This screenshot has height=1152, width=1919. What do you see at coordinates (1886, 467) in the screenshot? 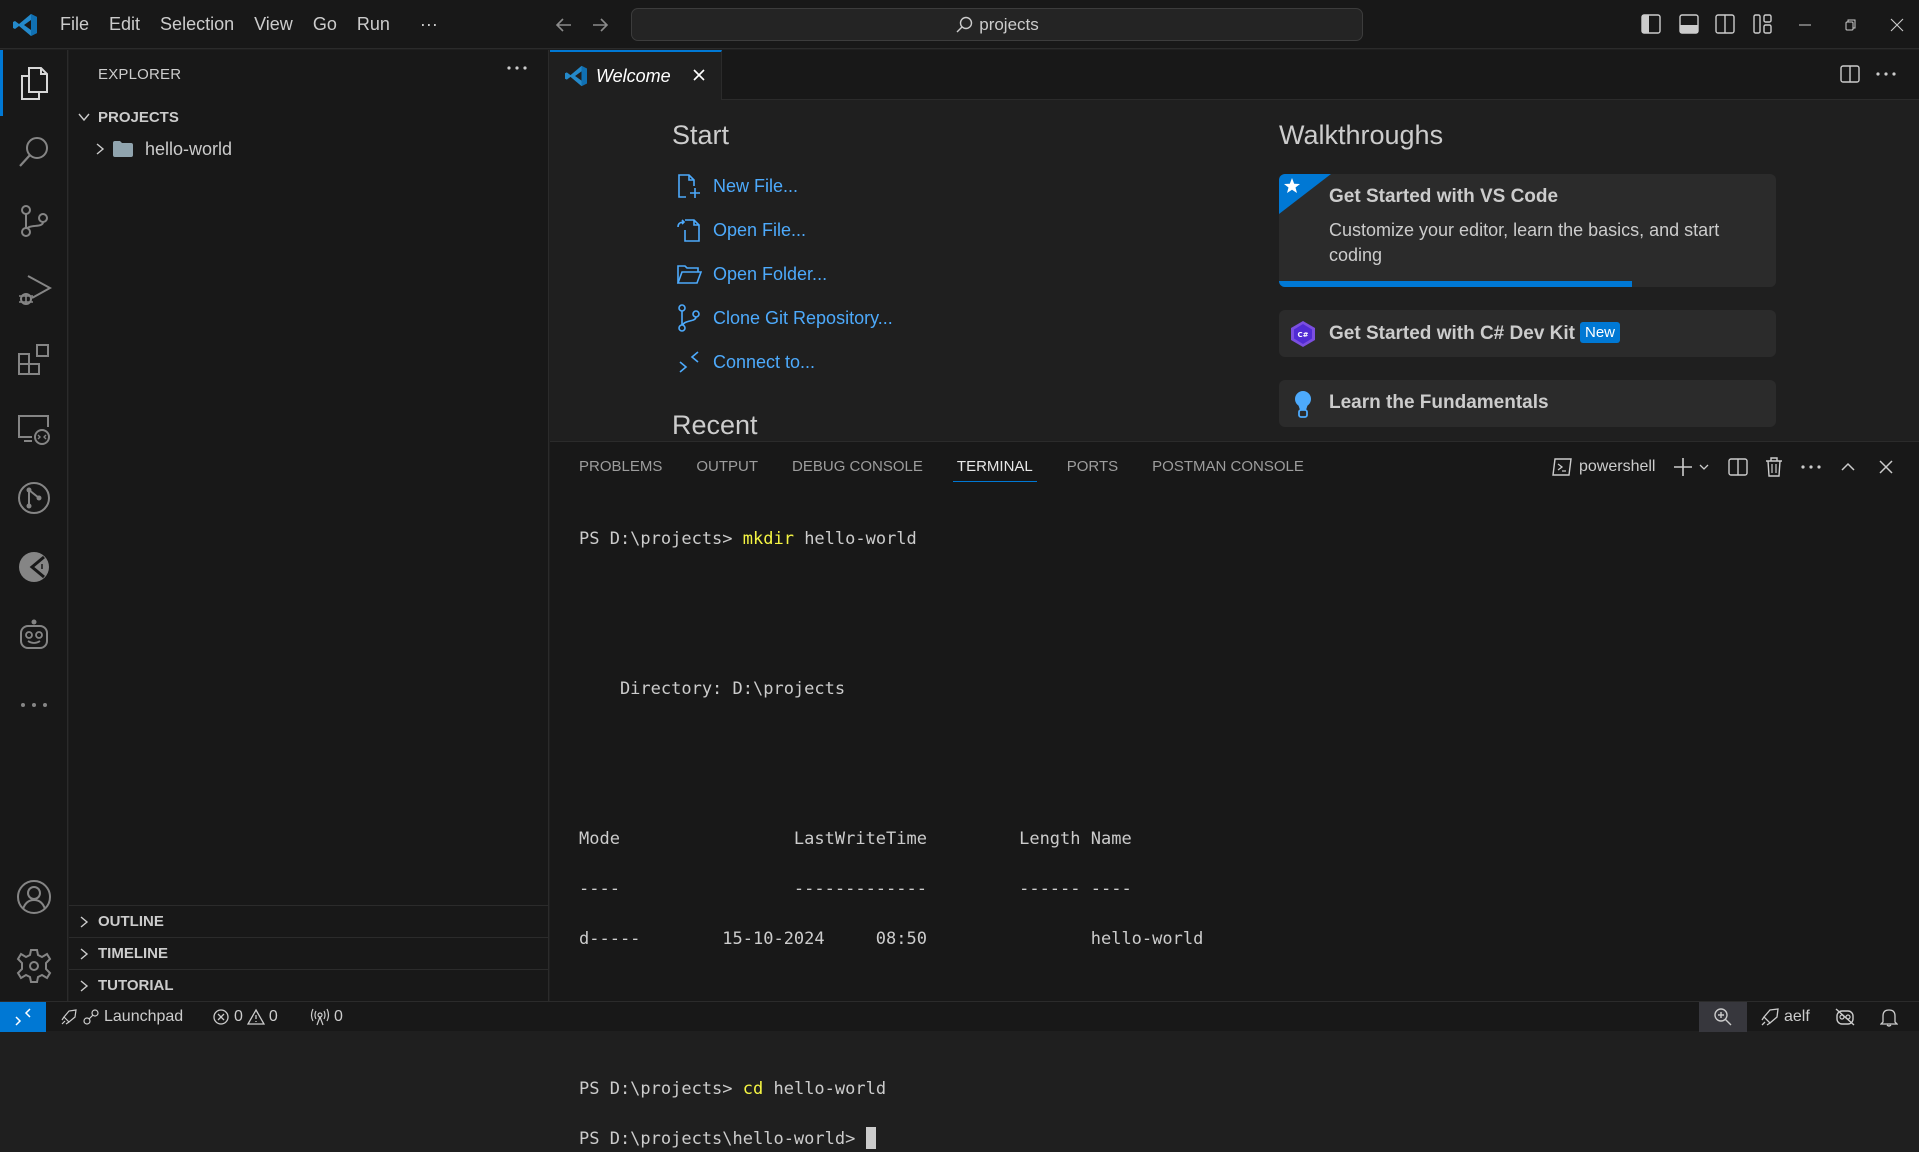
I see `close-panel-icon` at bounding box center [1886, 467].